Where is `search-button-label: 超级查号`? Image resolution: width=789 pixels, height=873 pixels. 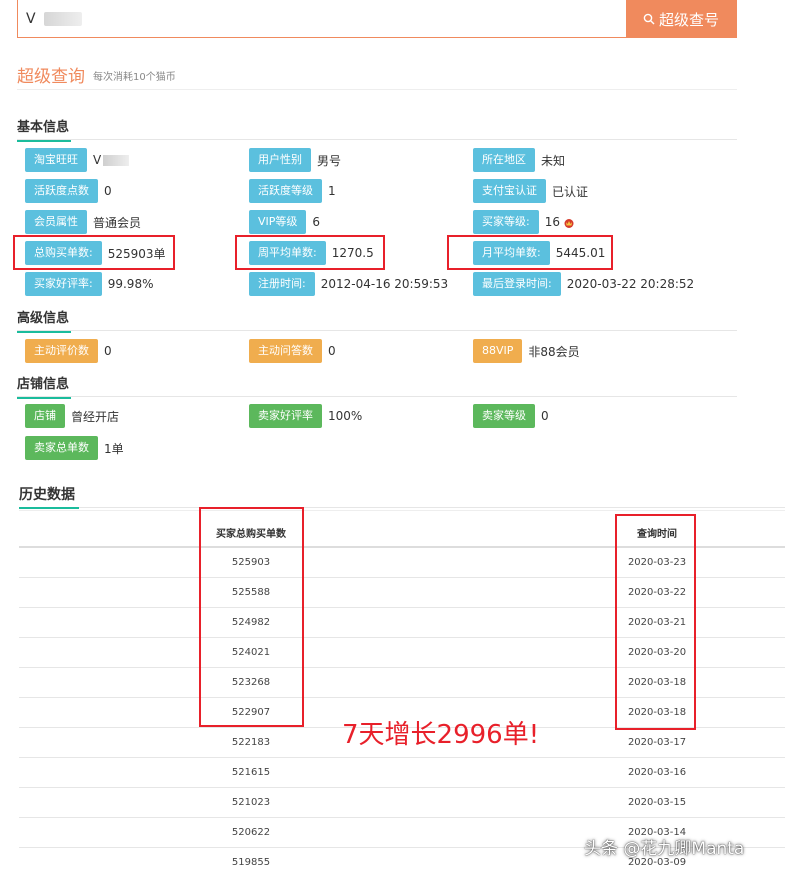 search-button-label: 超级查号 is located at coordinates (688, 19).